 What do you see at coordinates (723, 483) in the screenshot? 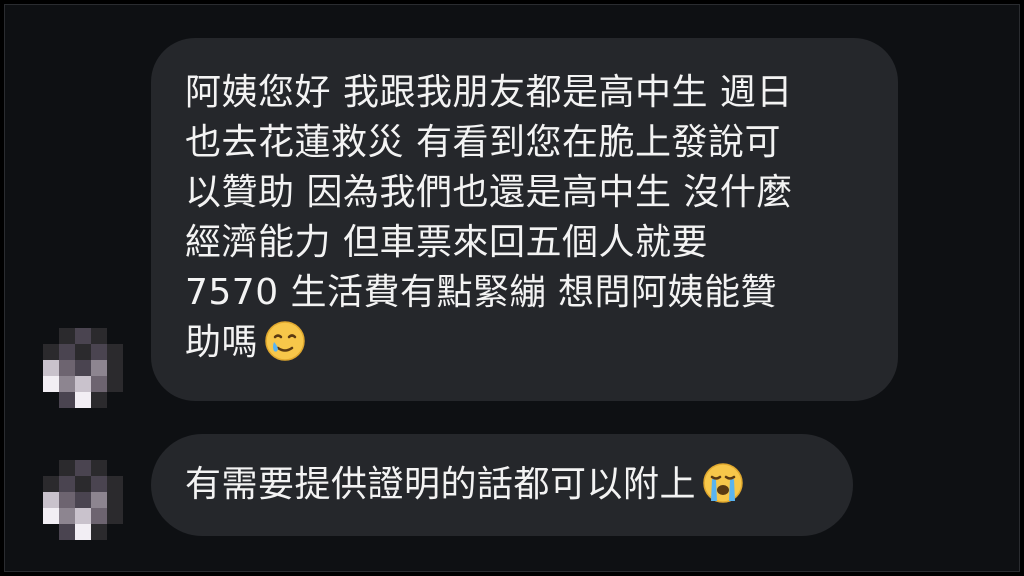
I see `loudly-crying-face-icon` at bounding box center [723, 483].